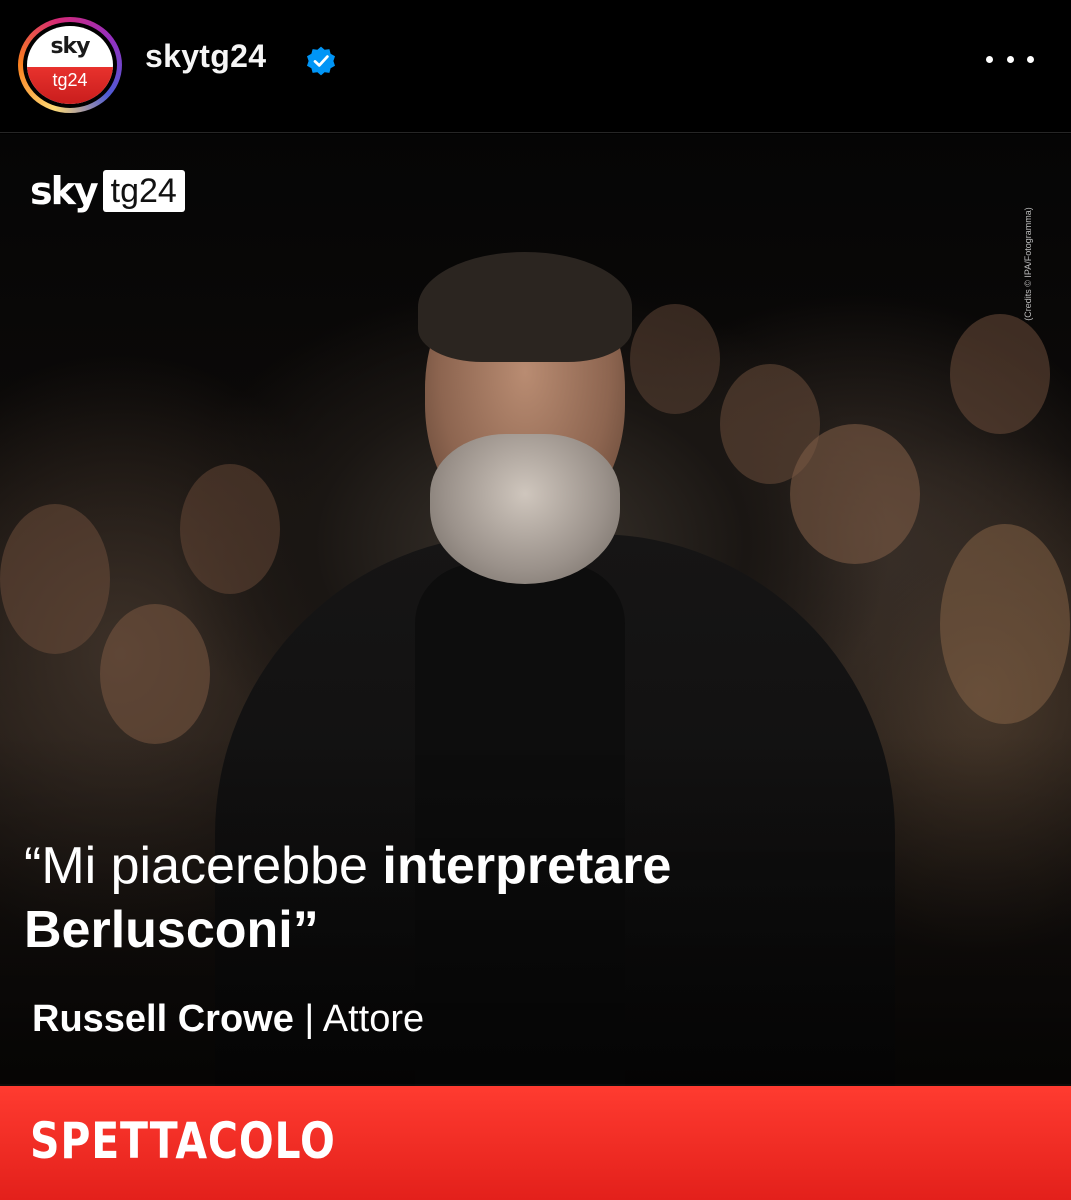  What do you see at coordinates (70, 65) in the screenshot?
I see `avatar: sky tg24` at bounding box center [70, 65].